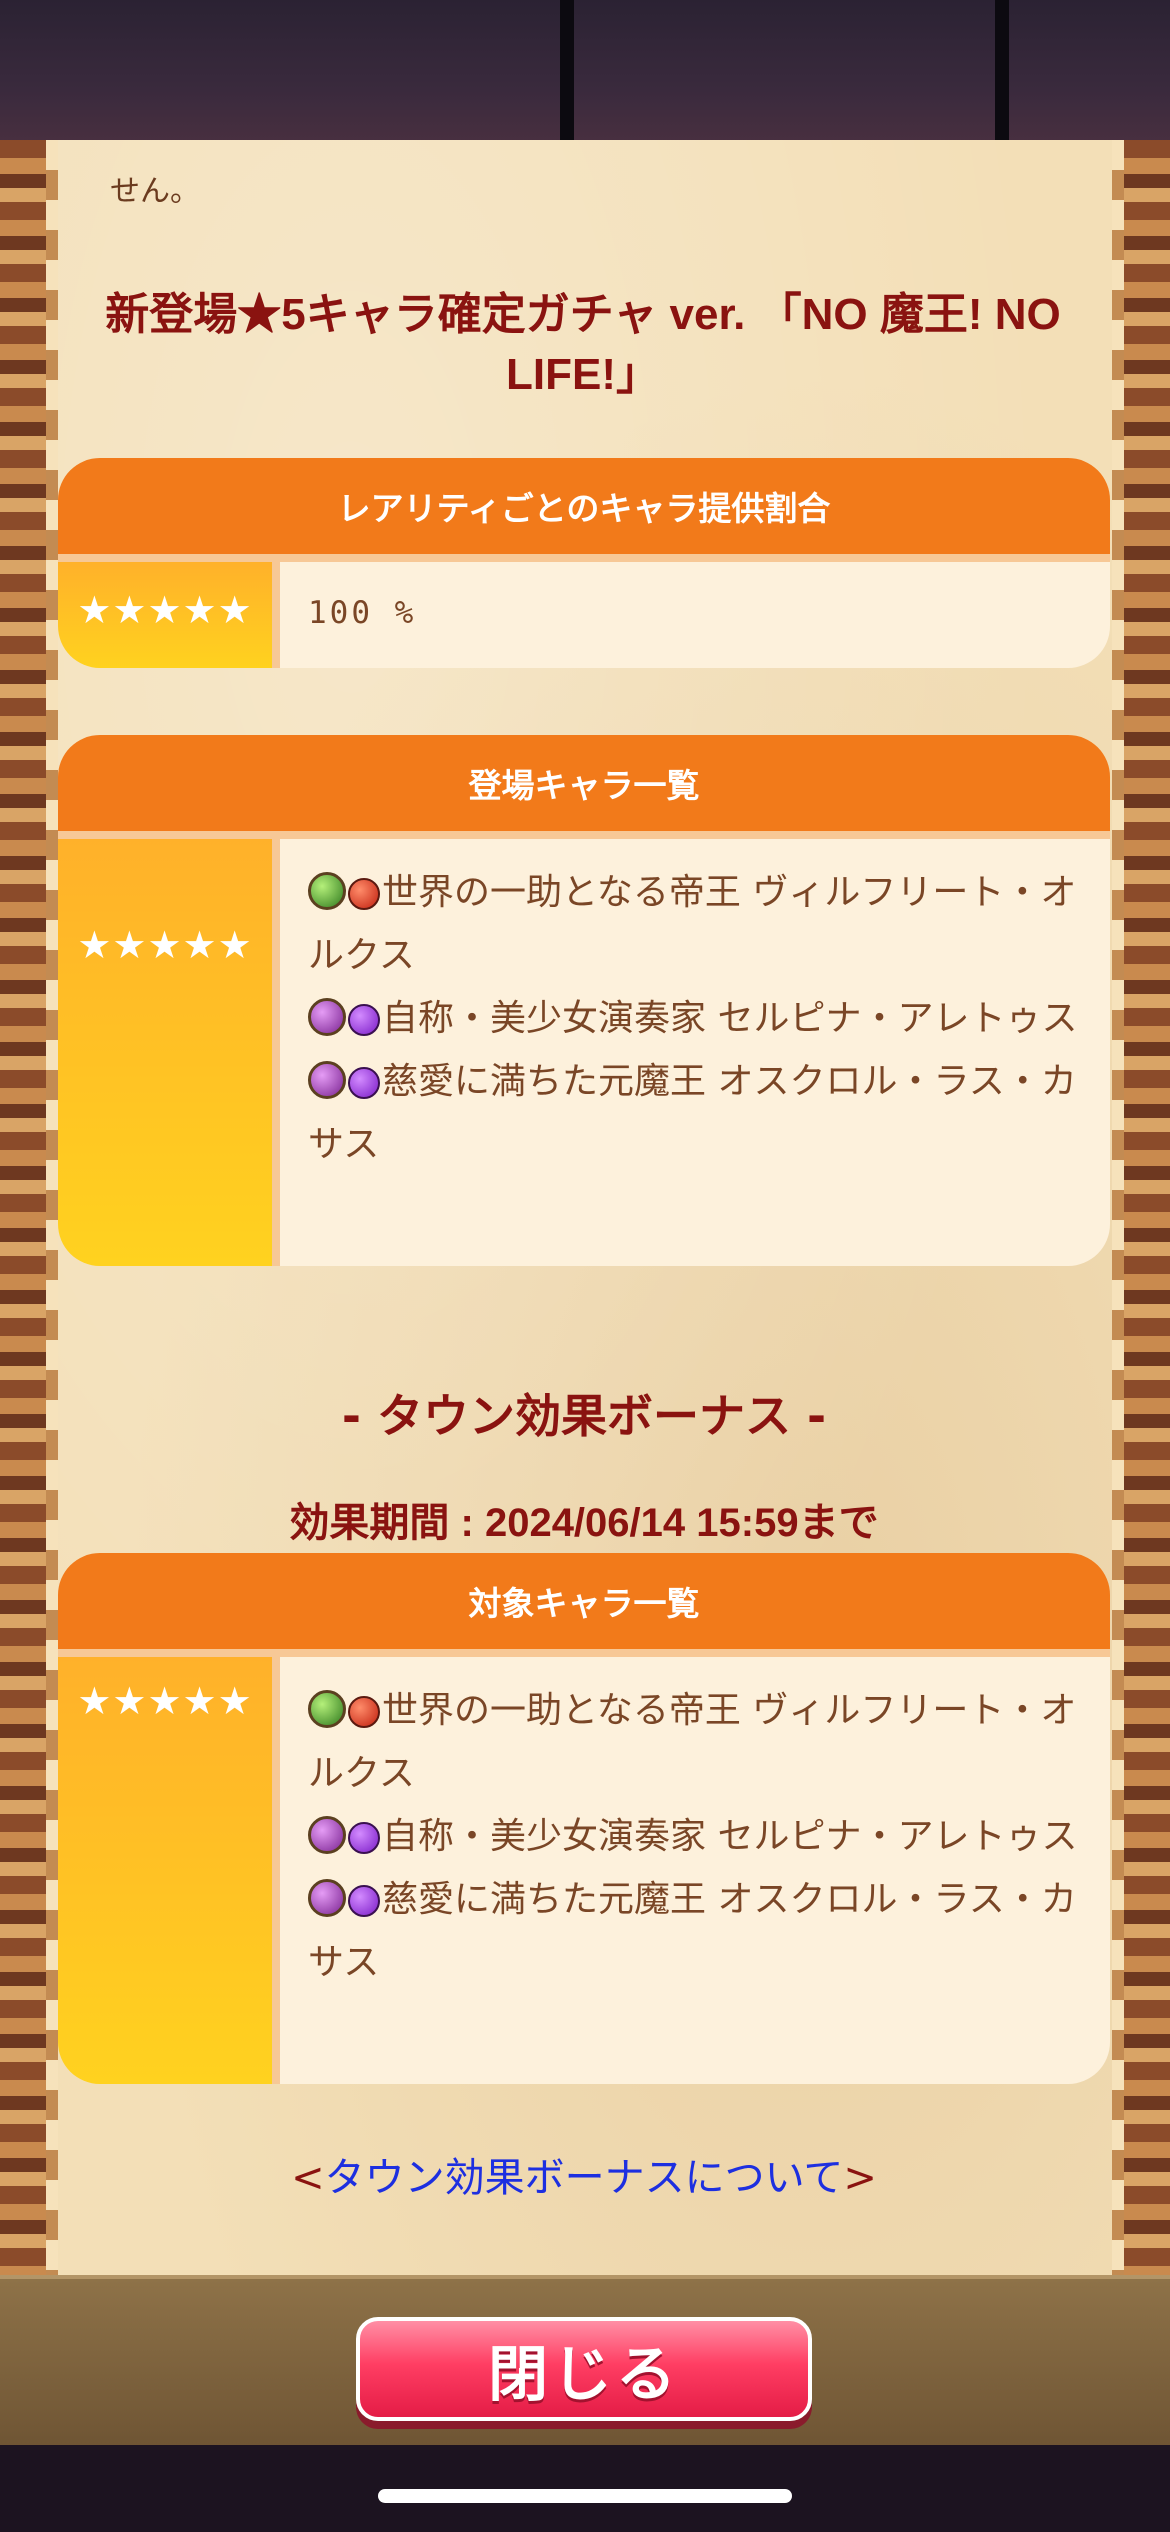 This screenshot has width=1170, height=2532. What do you see at coordinates (29, 1207) in the screenshot?
I see `ornate-border-left` at bounding box center [29, 1207].